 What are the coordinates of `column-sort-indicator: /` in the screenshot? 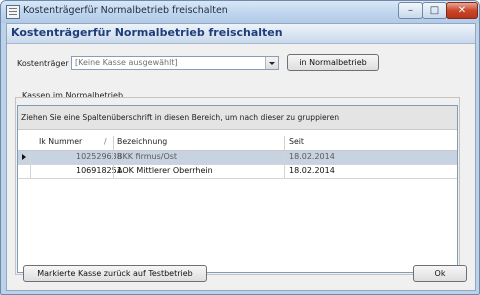 It's located at (105, 141).